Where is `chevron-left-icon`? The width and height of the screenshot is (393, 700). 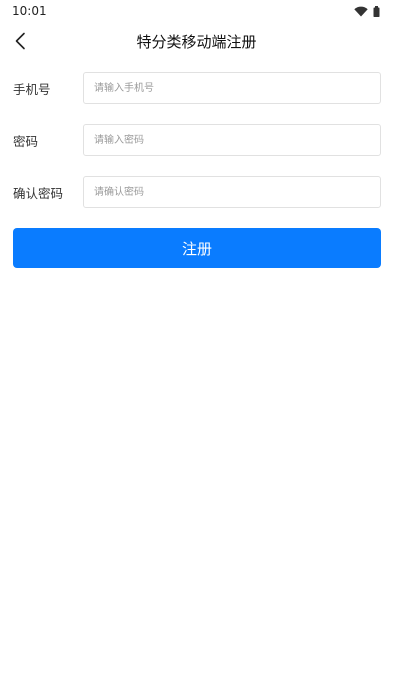 chevron-left-icon is located at coordinates (20, 41).